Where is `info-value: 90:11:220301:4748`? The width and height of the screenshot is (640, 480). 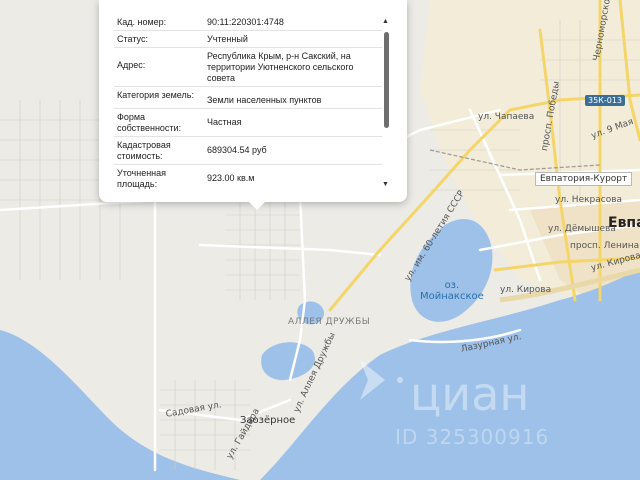 info-value: 90:11:220301:4748 is located at coordinates (245, 22).